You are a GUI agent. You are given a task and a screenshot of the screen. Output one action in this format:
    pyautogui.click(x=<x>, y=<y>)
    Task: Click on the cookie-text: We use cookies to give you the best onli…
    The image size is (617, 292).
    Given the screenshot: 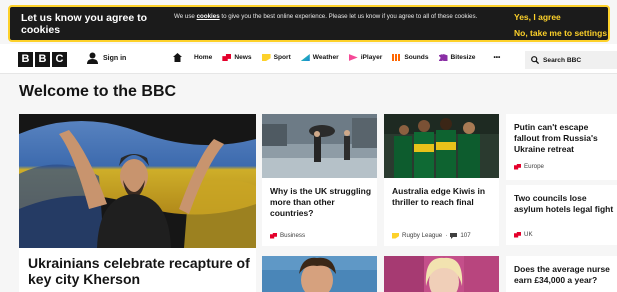 What is the action you would take?
    pyautogui.click(x=326, y=16)
    